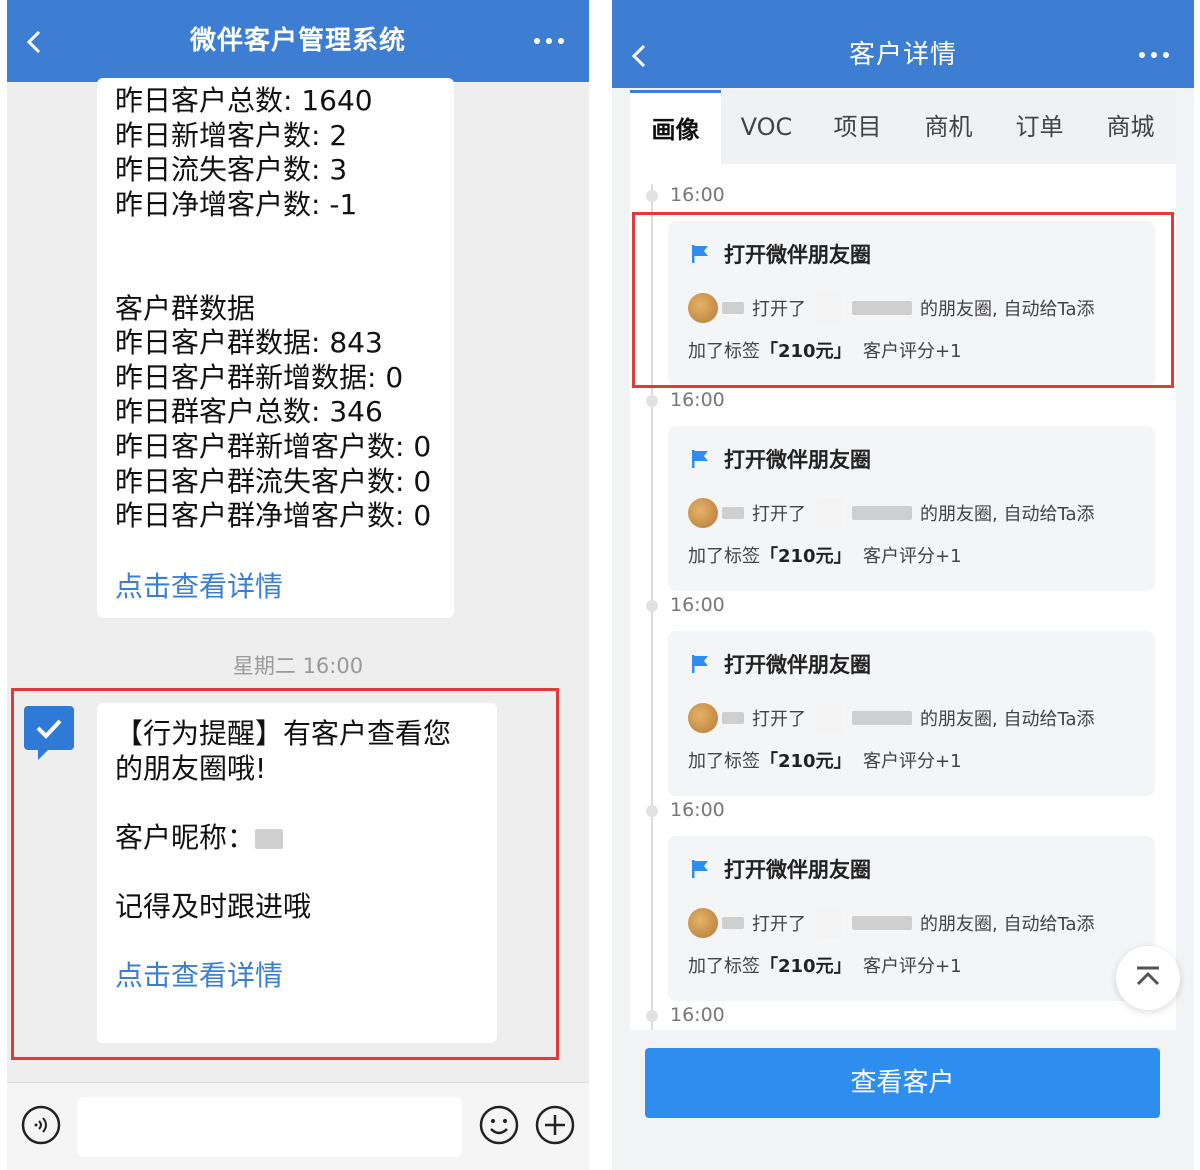  I want to click on view-customer-button: 查看客户, so click(902, 1083).